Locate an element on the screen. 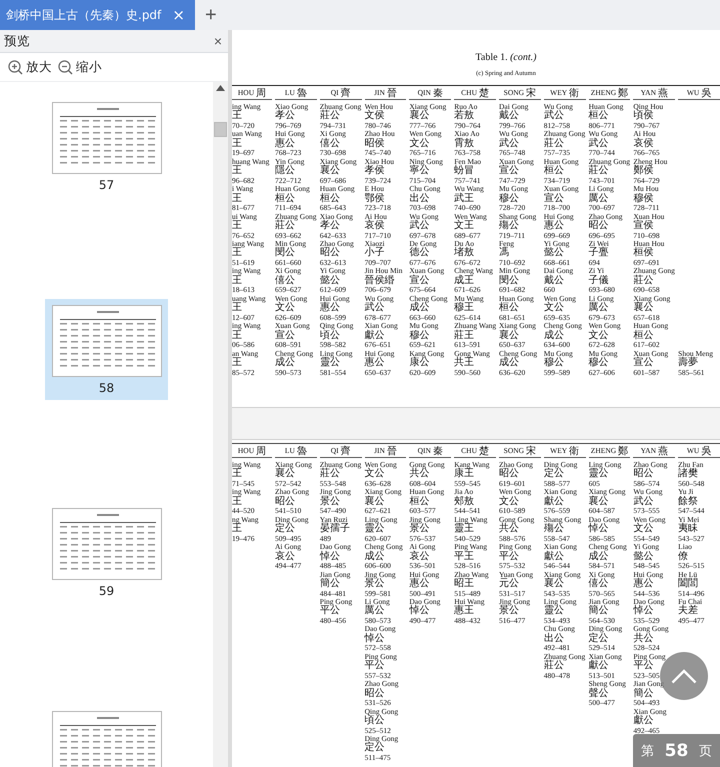  ruler-name-chinese: 文王 is located at coordinates (464, 226).